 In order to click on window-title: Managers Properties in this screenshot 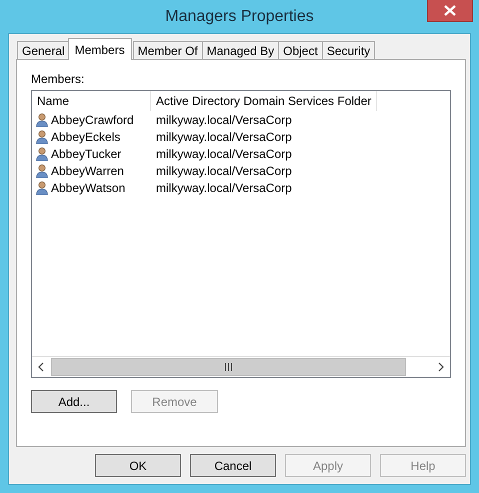, I will do `click(239, 17)`.